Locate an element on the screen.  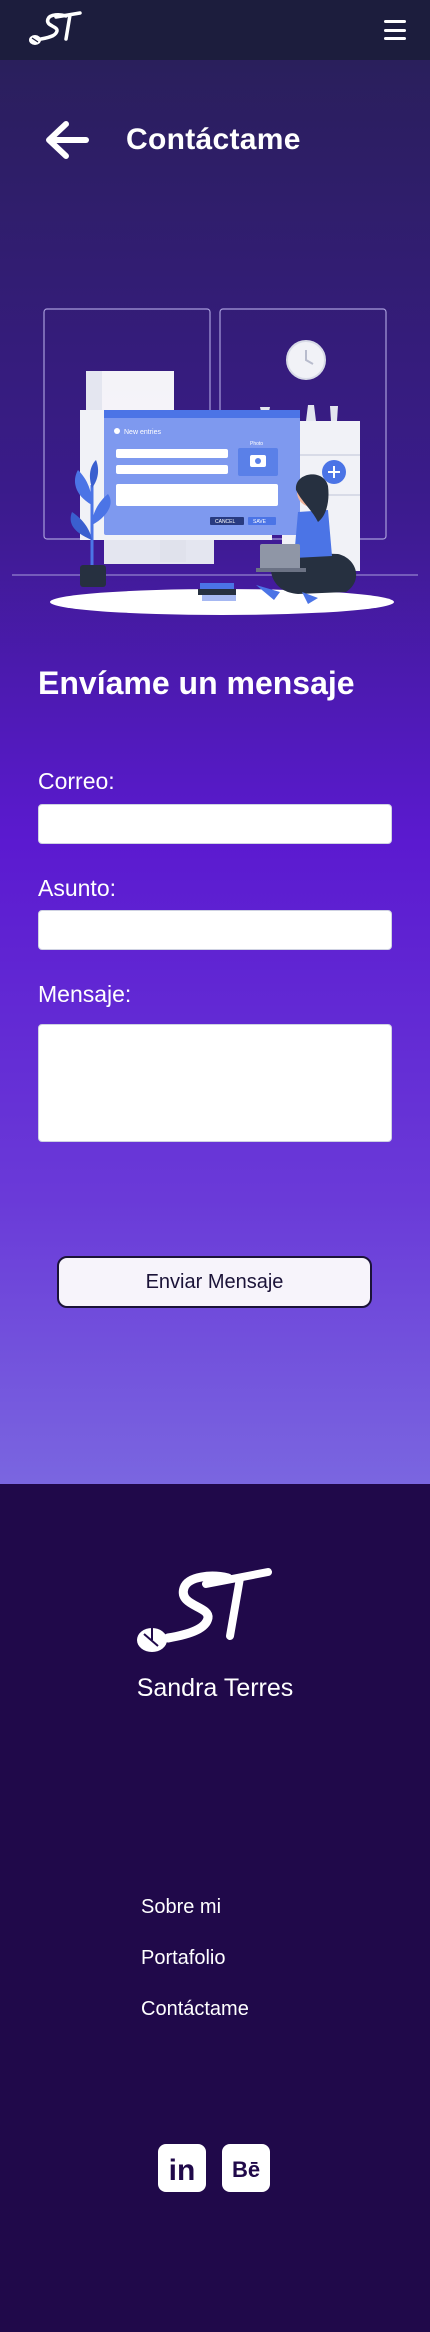
footer-link-about: Sobre mi is located at coordinates (195, 1909).